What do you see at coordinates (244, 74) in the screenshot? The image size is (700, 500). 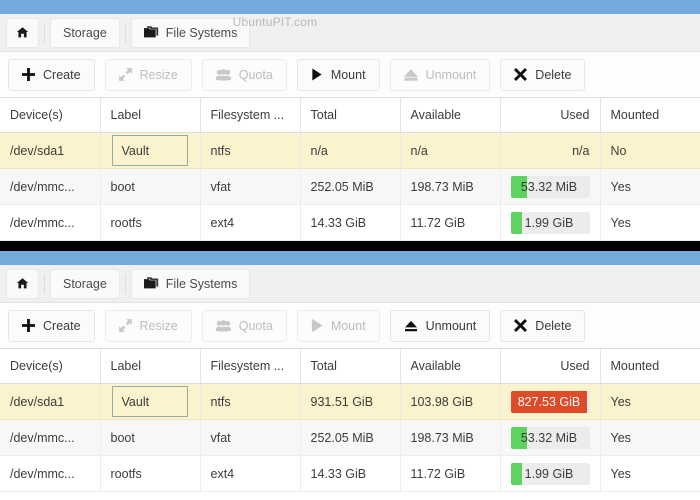 I see `quota-button: Quota` at bounding box center [244, 74].